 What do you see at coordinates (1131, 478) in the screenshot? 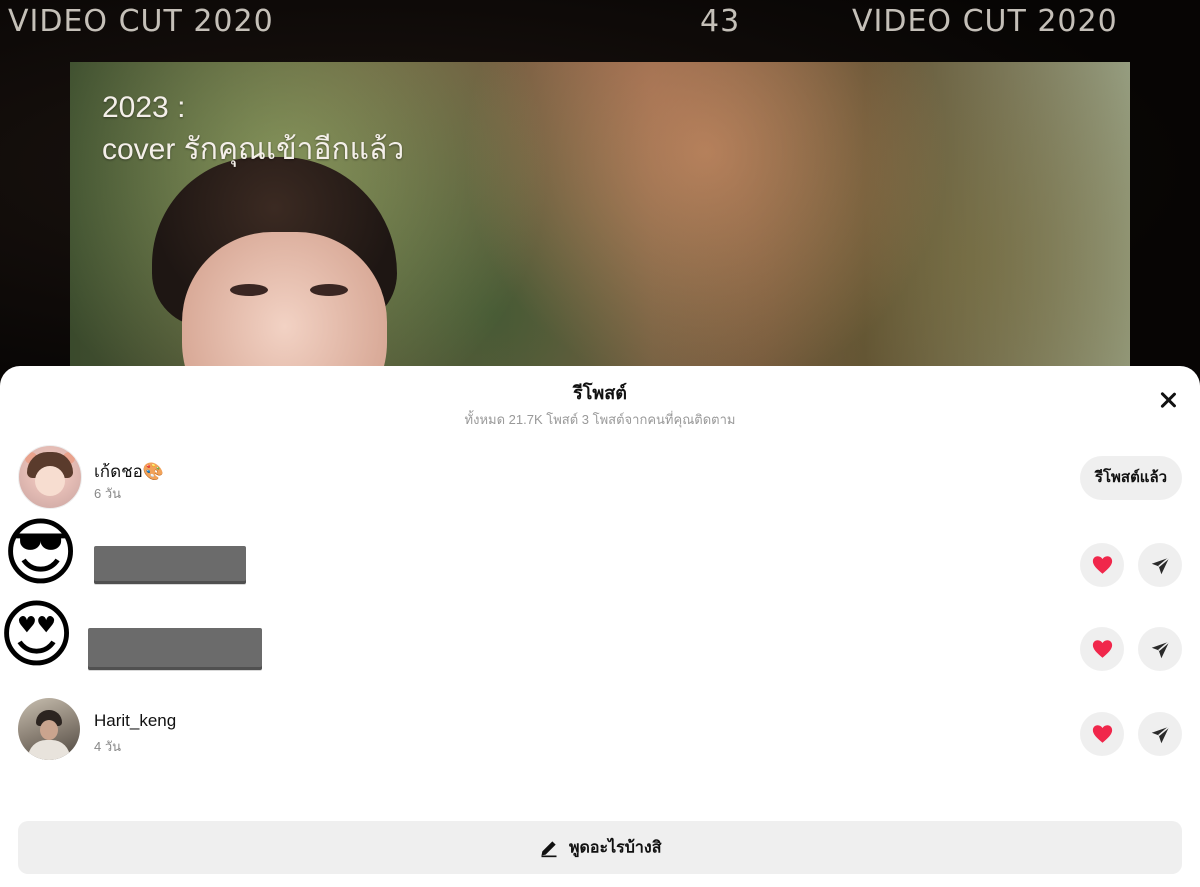
I see `reposted-button: รีโพสต์แล้ว` at bounding box center [1131, 478].